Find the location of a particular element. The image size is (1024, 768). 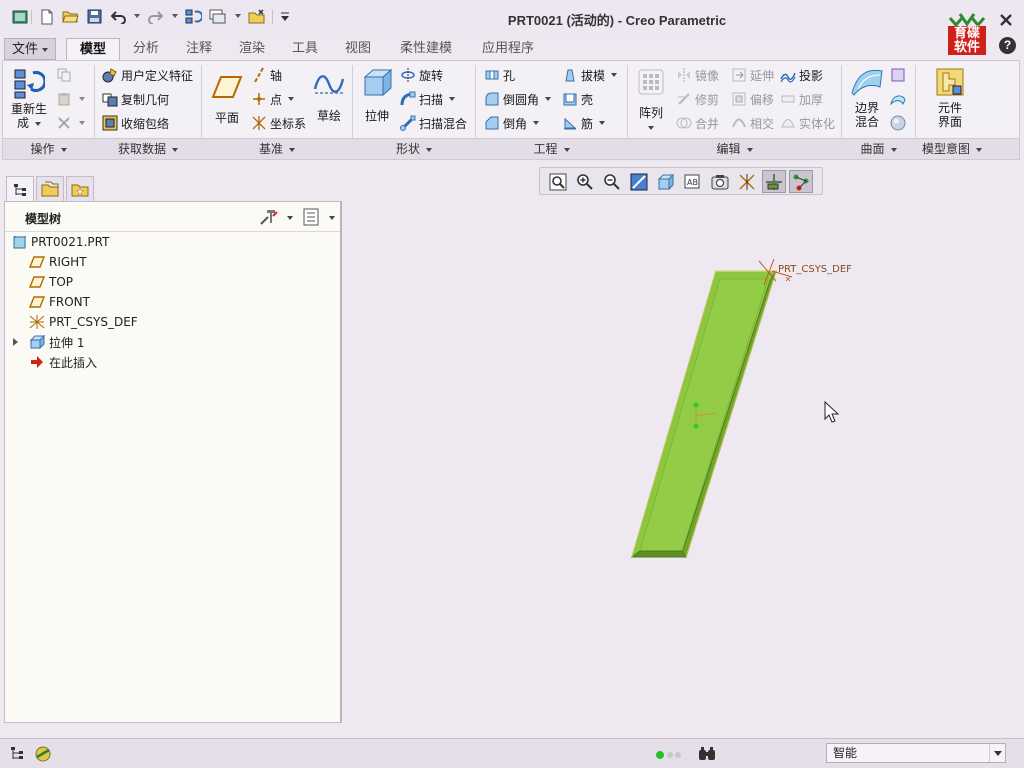

regenerate-button: 重新生 成 is located at coordinates (29, 97).